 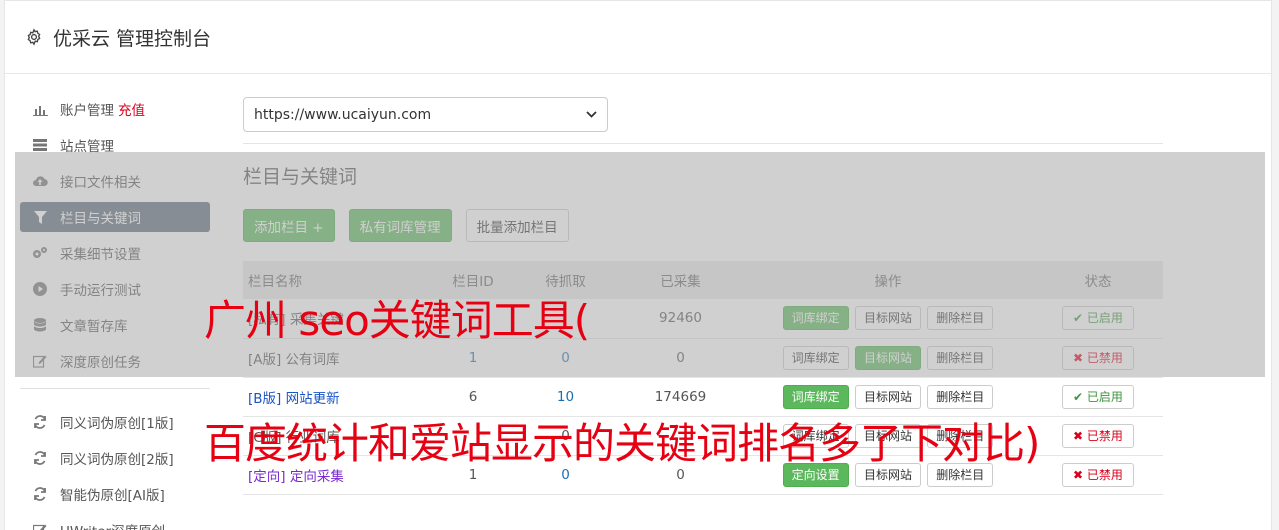 What do you see at coordinates (300, 177) in the screenshot?
I see `section-title: 栏目与关键词` at bounding box center [300, 177].